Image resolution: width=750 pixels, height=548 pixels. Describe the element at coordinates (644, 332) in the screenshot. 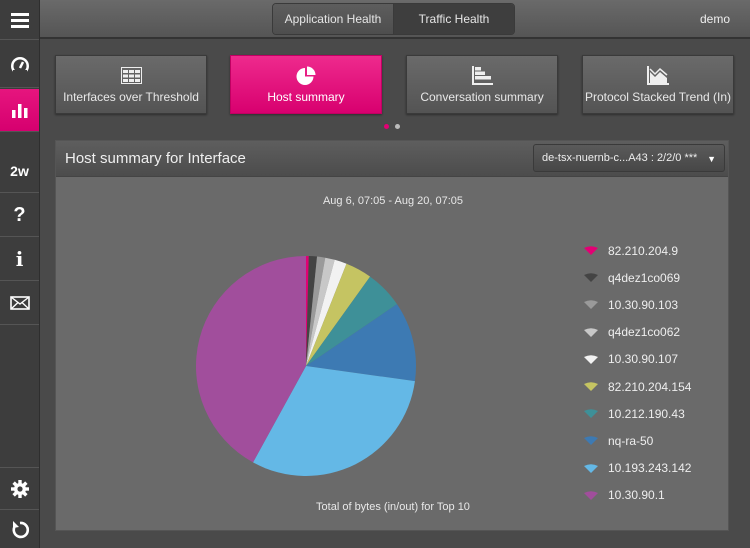

I see `legend-label: q4dez1co062` at that location.